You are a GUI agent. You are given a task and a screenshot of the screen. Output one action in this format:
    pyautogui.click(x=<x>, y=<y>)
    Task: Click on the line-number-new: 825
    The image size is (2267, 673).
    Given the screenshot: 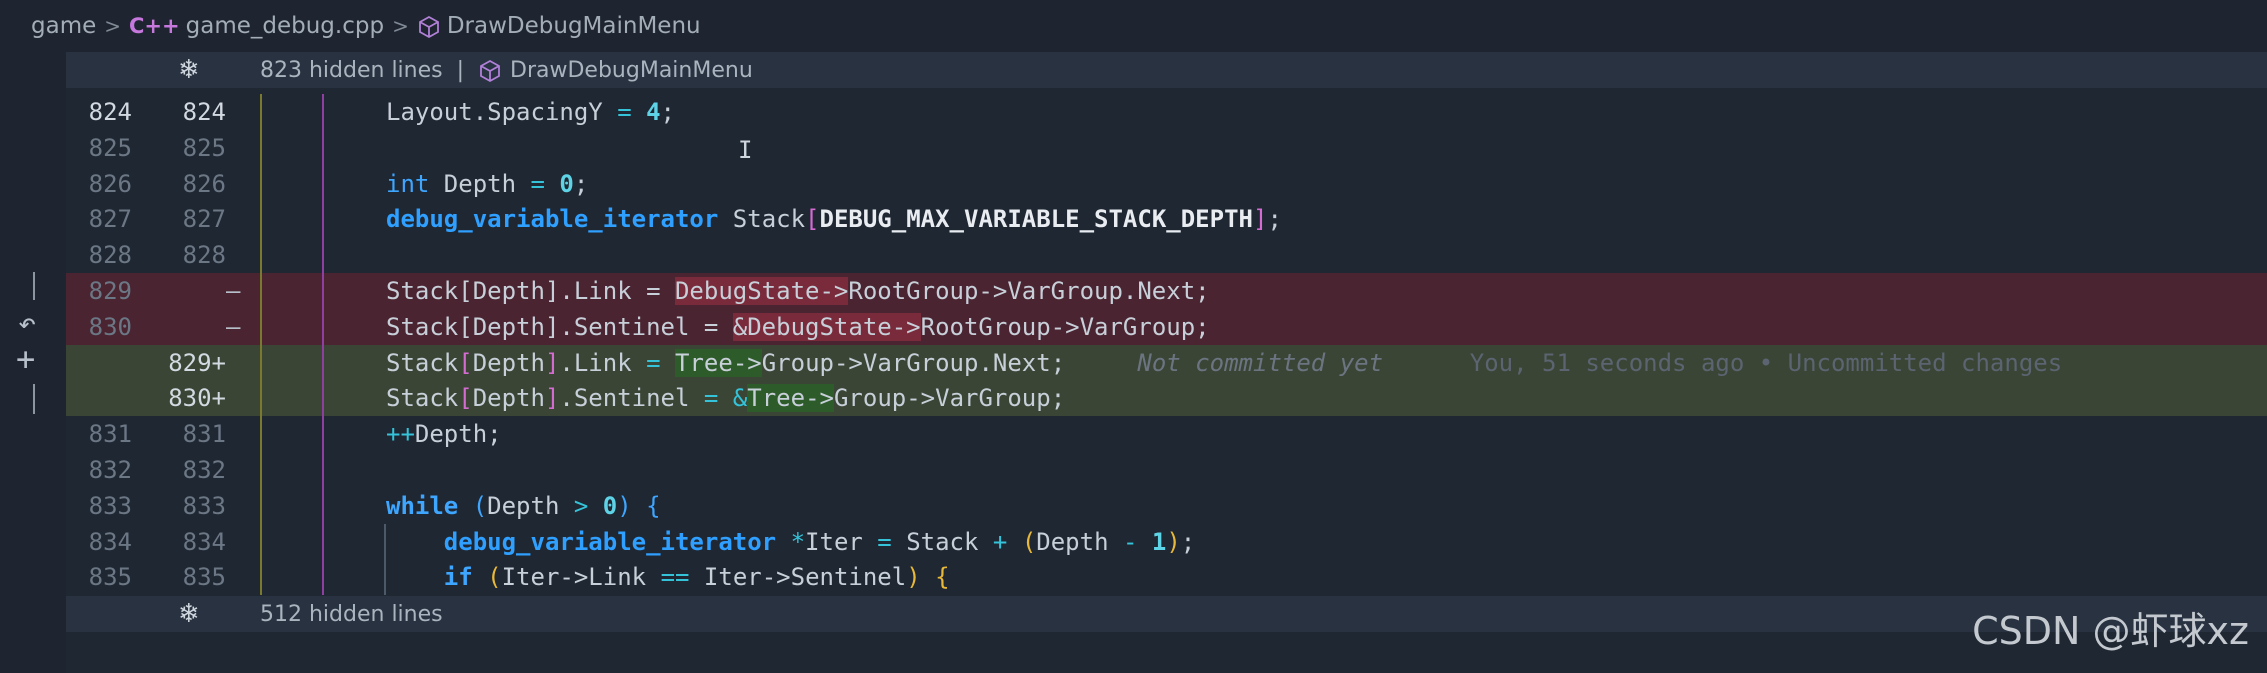 What is the action you would take?
    pyautogui.click(x=204, y=147)
    